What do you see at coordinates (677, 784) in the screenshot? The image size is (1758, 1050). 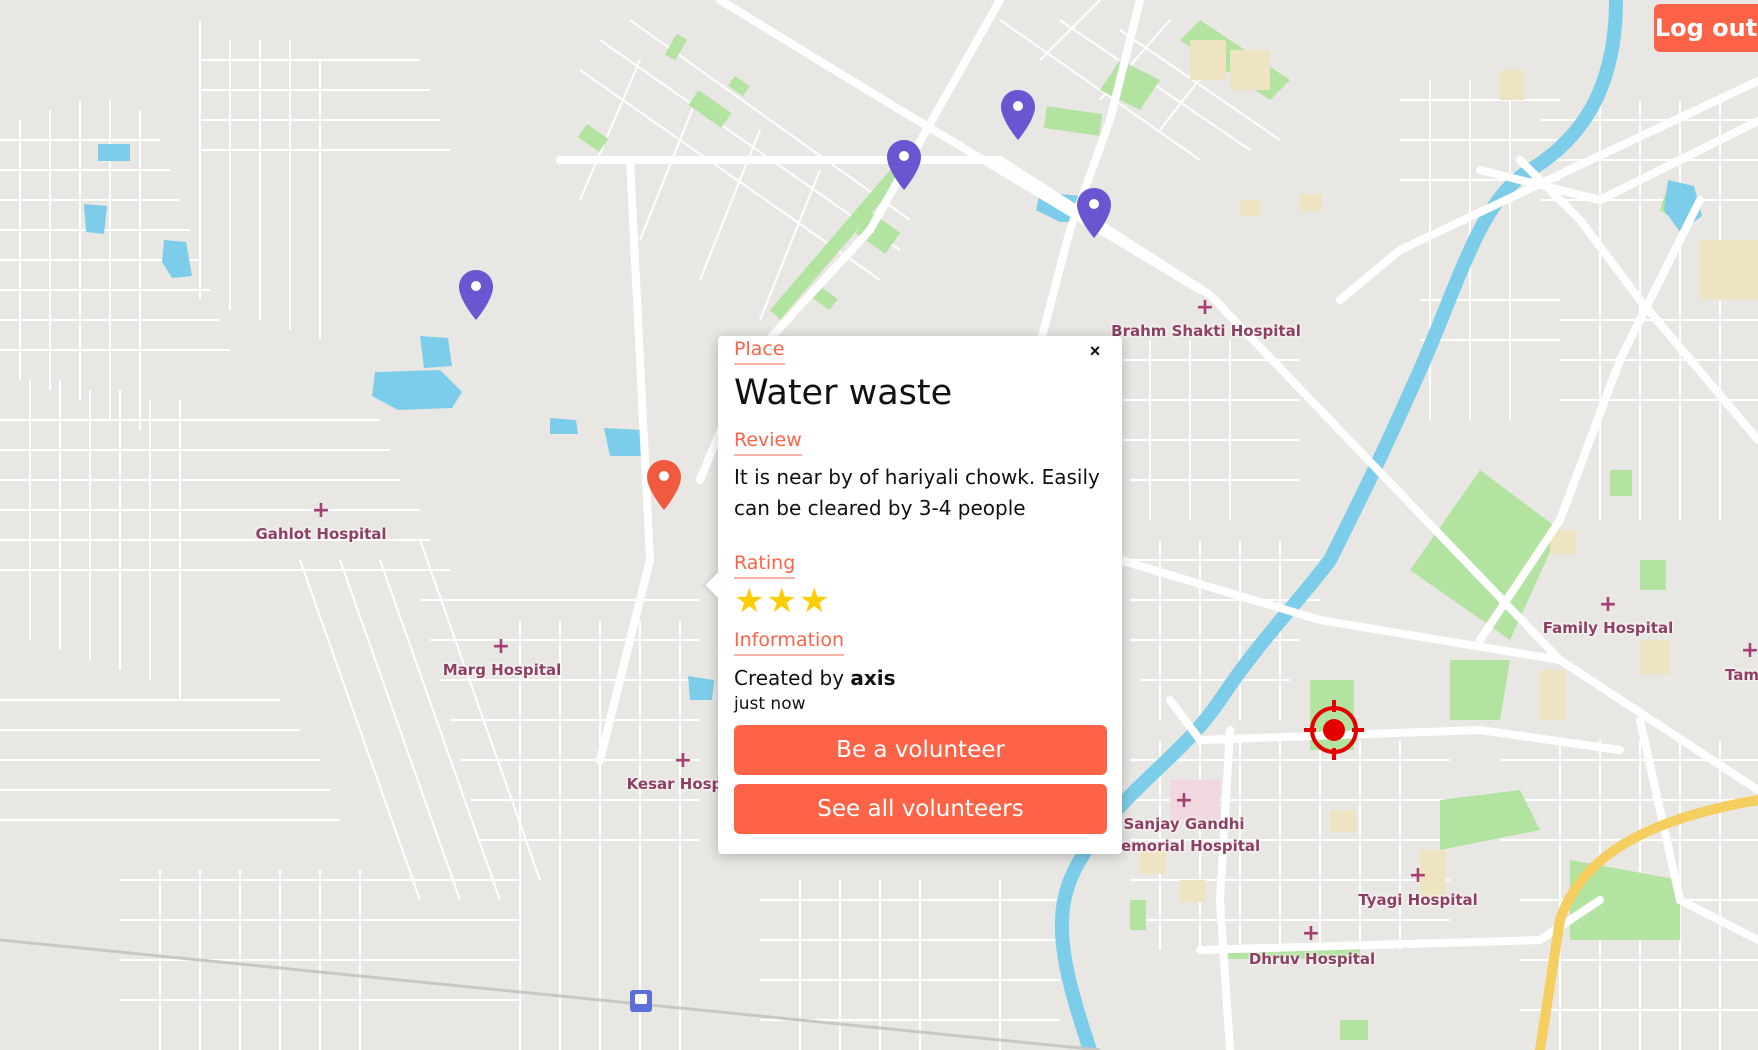 I see `map-label-kesar: Kesar Hospi` at bounding box center [677, 784].